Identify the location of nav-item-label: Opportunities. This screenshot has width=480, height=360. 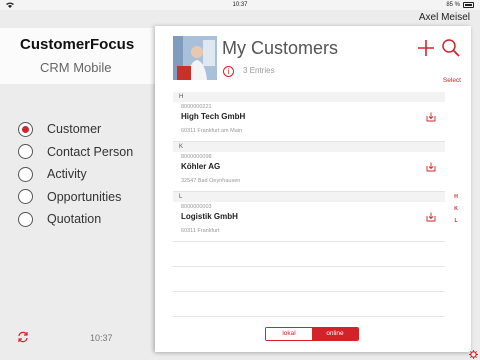
(84, 196).